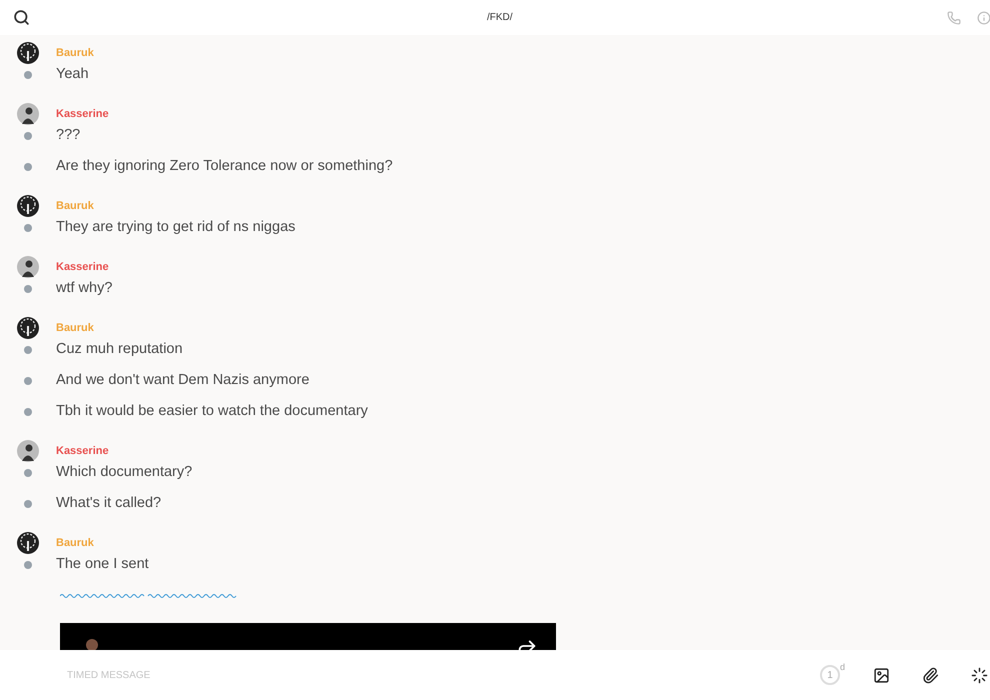 This screenshot has width=990, height=700. Describe the element at coordinates (102, 564) in the screenshot. I see `message-text: The one I sent` at that location.